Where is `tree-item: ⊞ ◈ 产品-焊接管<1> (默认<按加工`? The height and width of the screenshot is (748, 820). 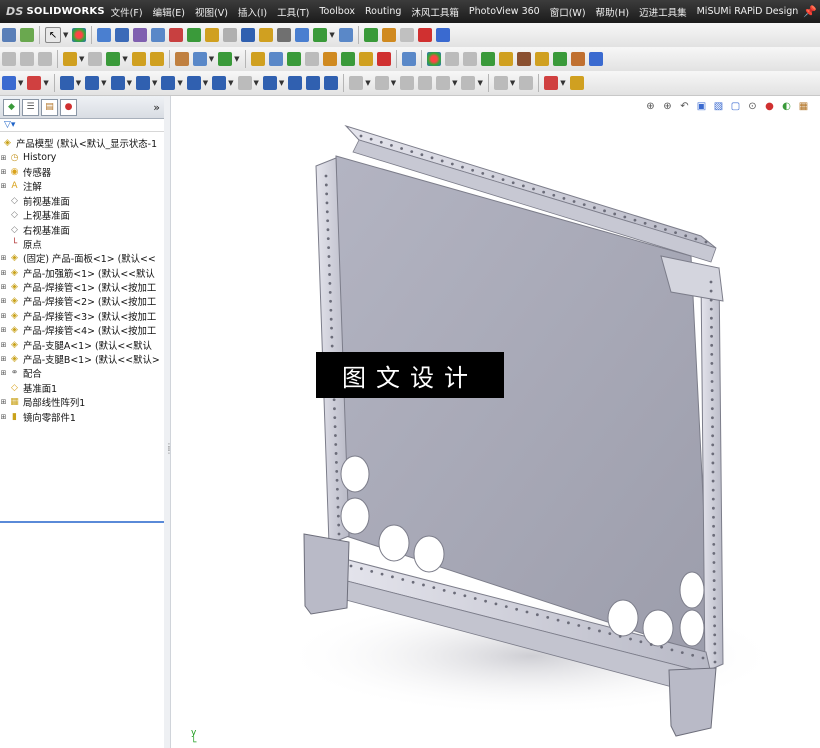
tree-item: ⊞ ◈ 产品-焊接管<1> (默认<按加工 is located at coordinates (82, 287).